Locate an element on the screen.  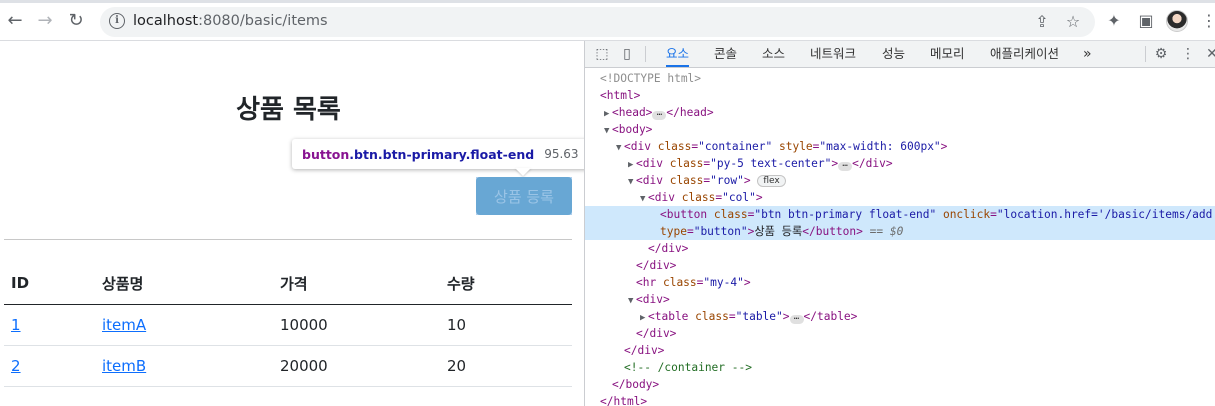
attr-value: "row" is located at coordinates (727, 180).